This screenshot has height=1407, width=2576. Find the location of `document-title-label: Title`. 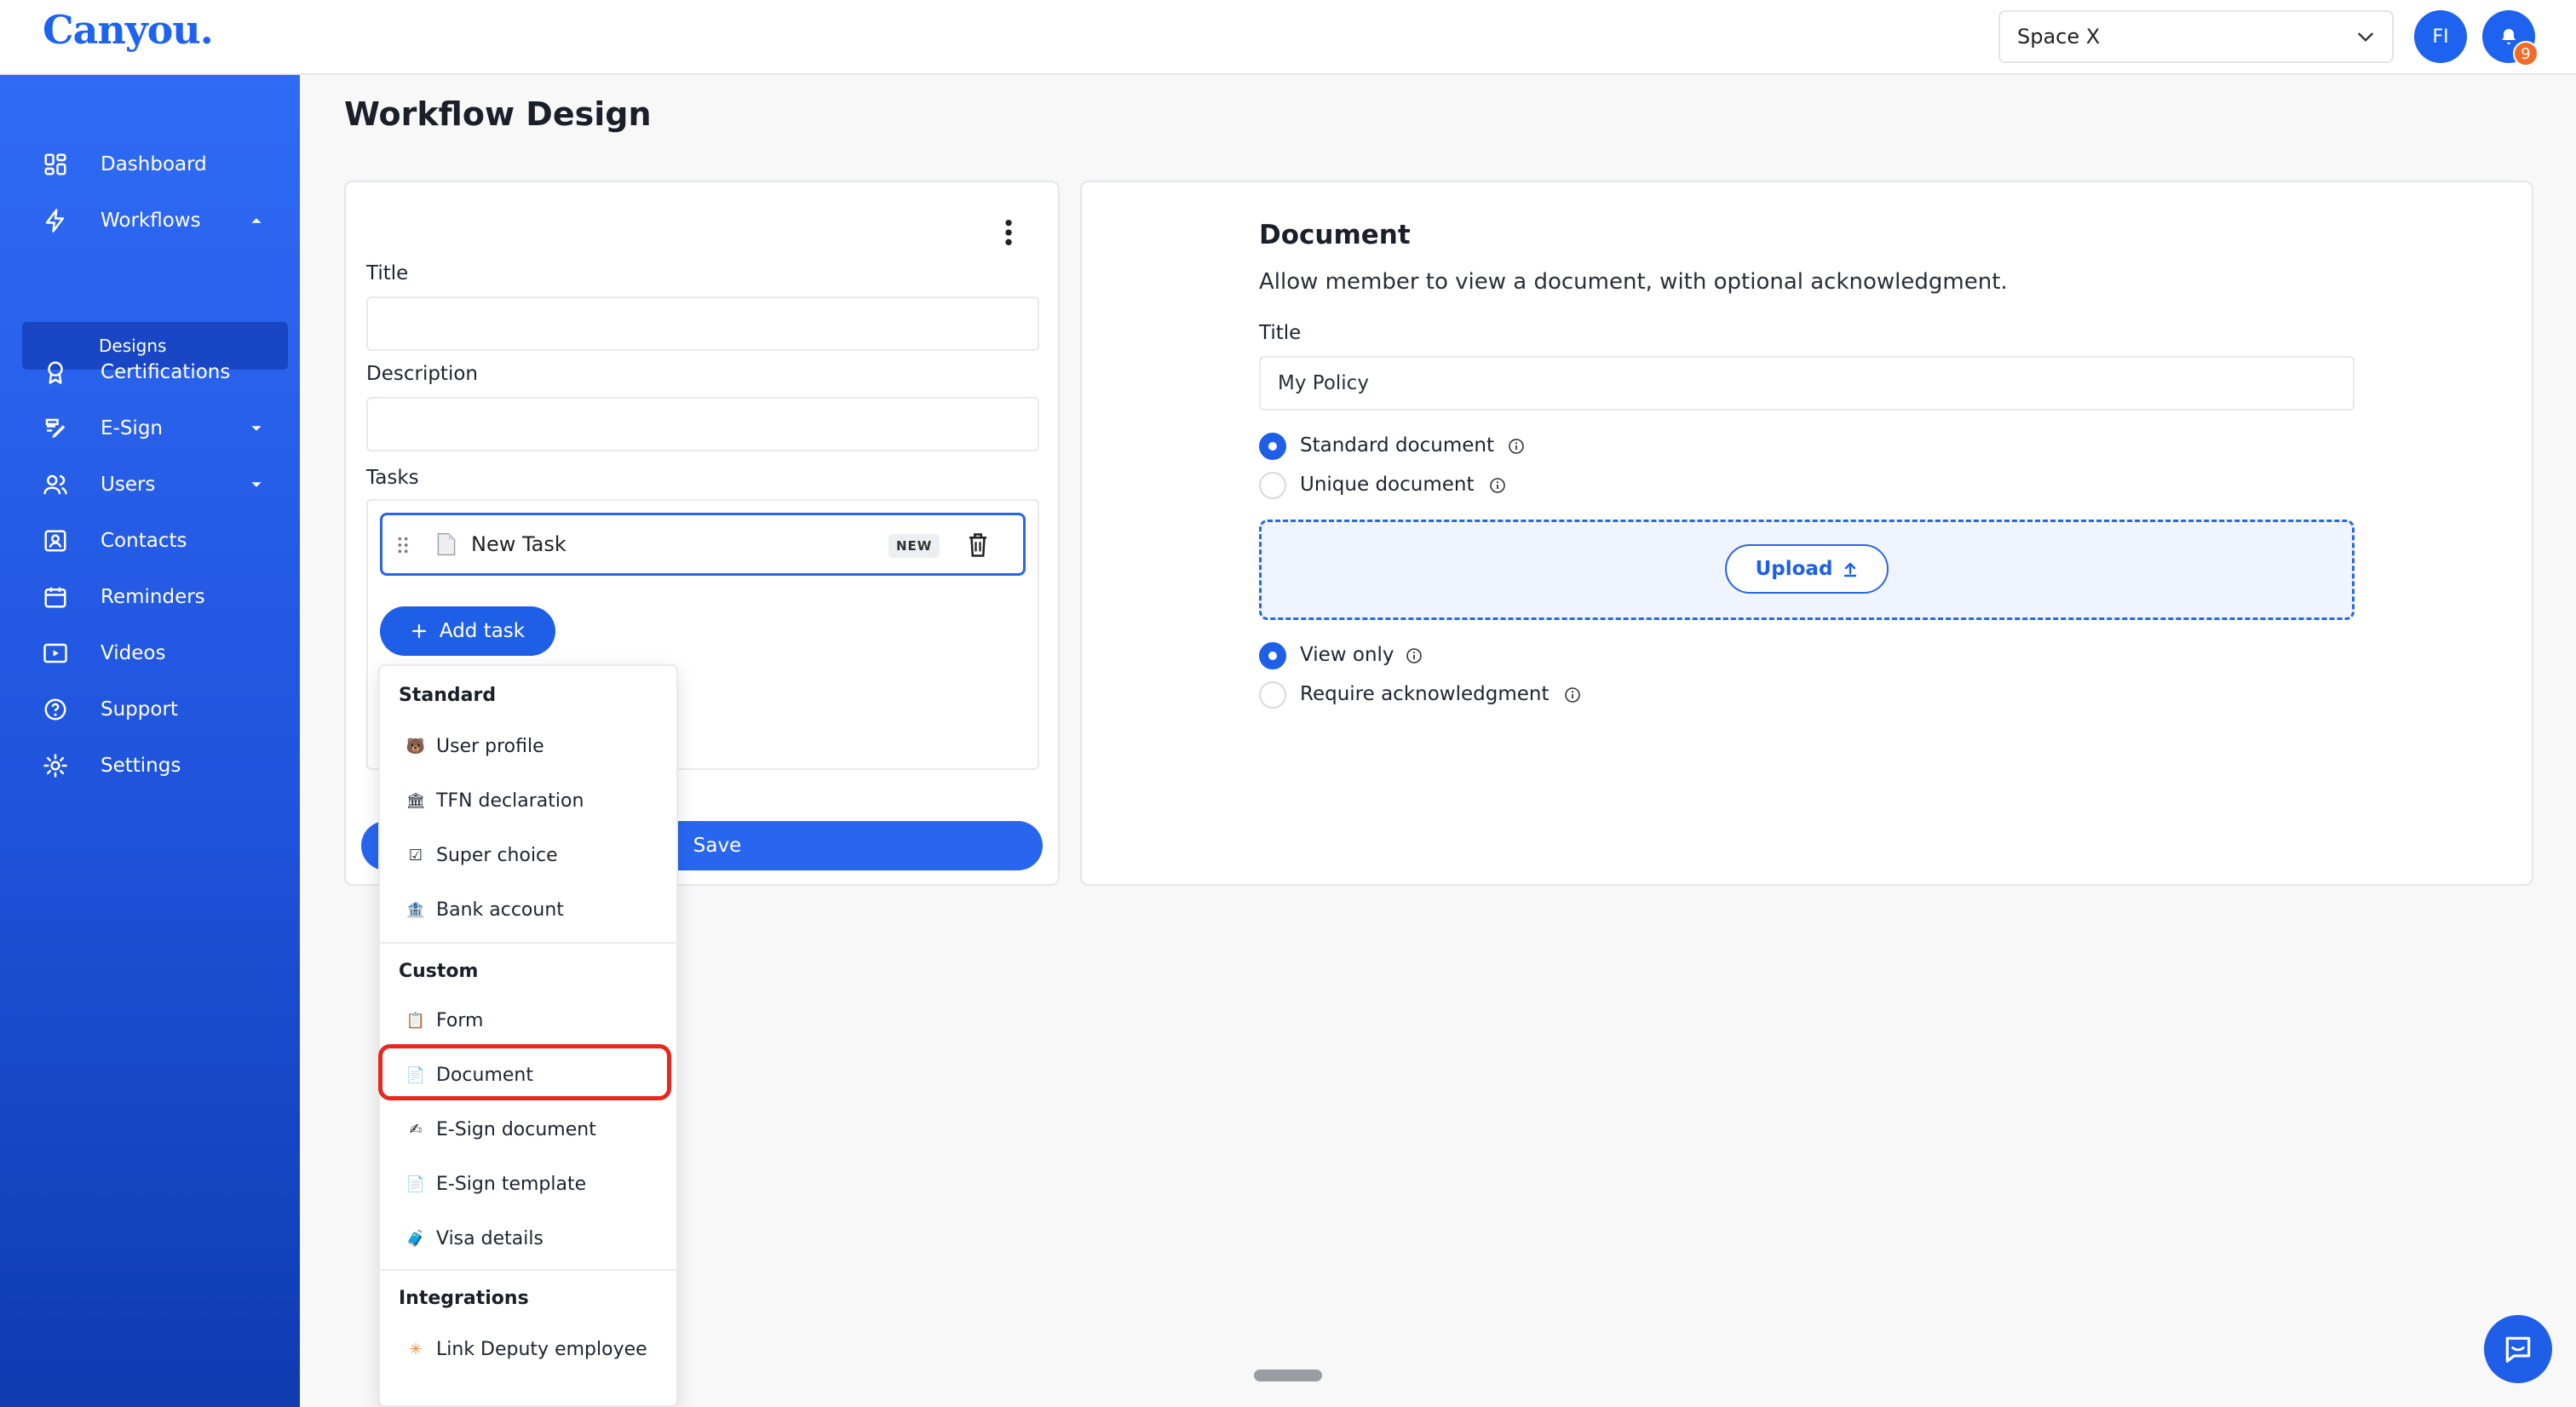

document-title-label: Title is located at coordinates (1281, 333).